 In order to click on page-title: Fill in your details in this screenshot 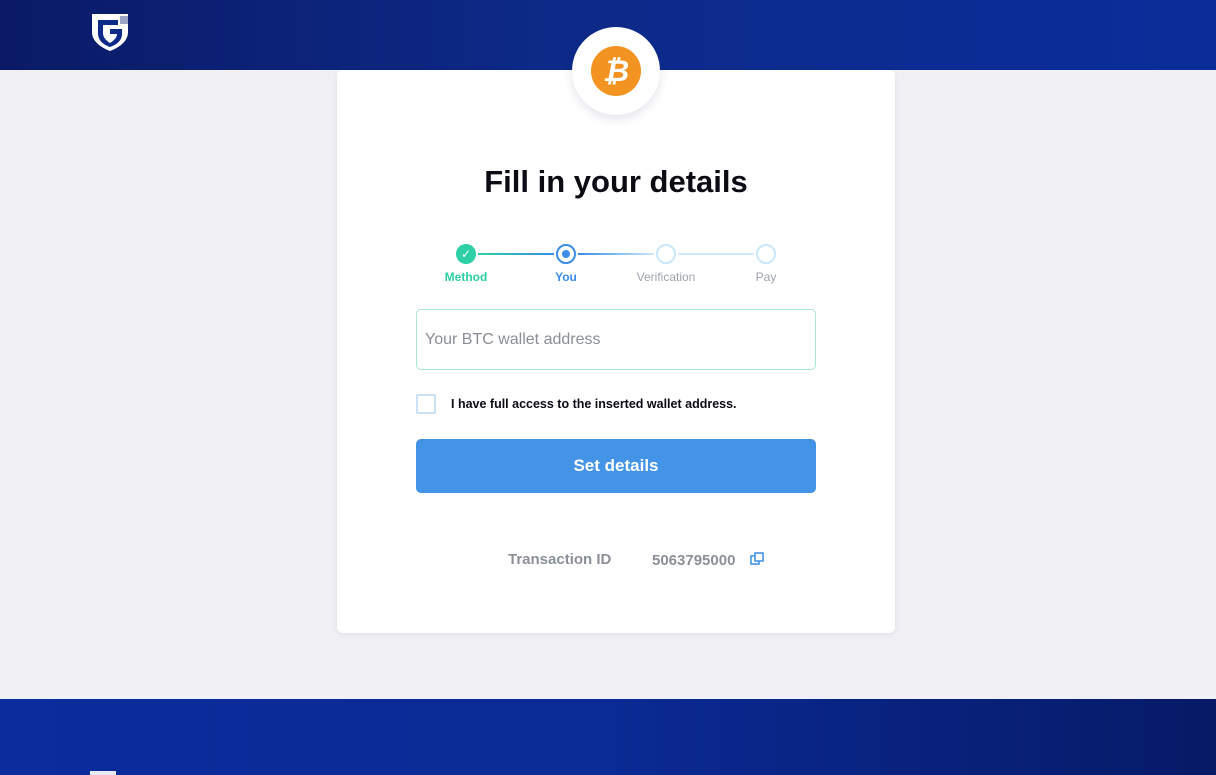, I will do `click(616, 181)`.